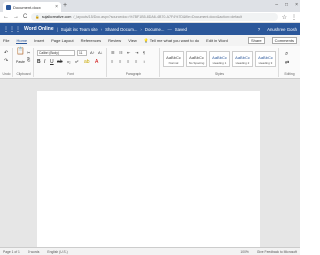 This screenshot has height=255, width=320. I want to click on zoom-level: 100%, so click(244, 252).